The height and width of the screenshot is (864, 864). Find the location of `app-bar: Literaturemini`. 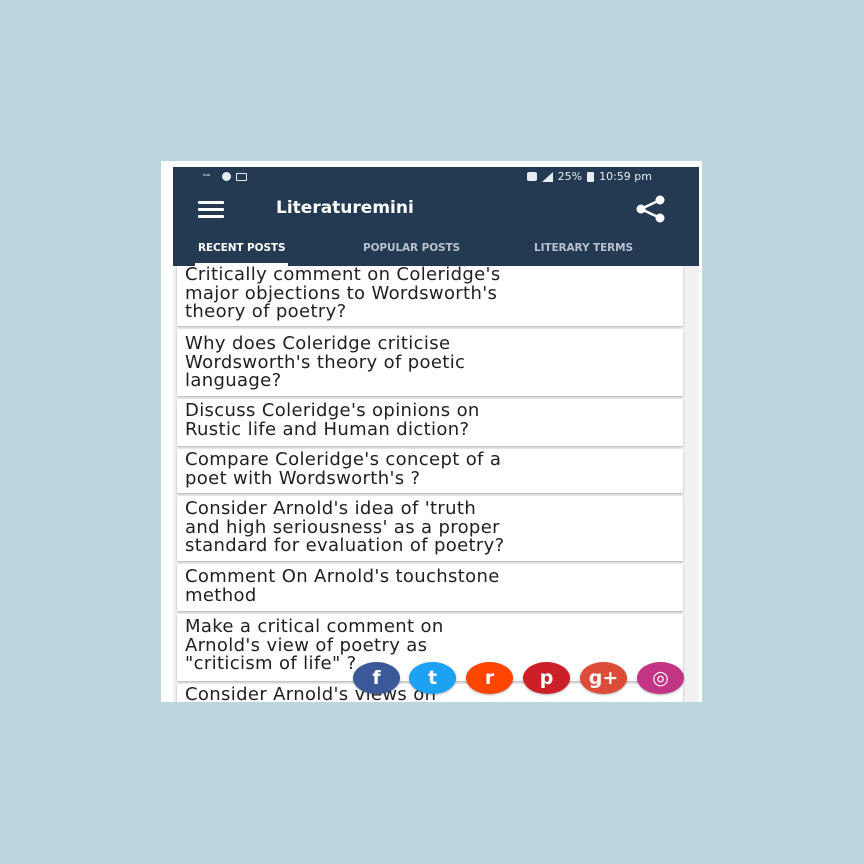

app-bar: Literaturemini is located at coordinates (436, 209).